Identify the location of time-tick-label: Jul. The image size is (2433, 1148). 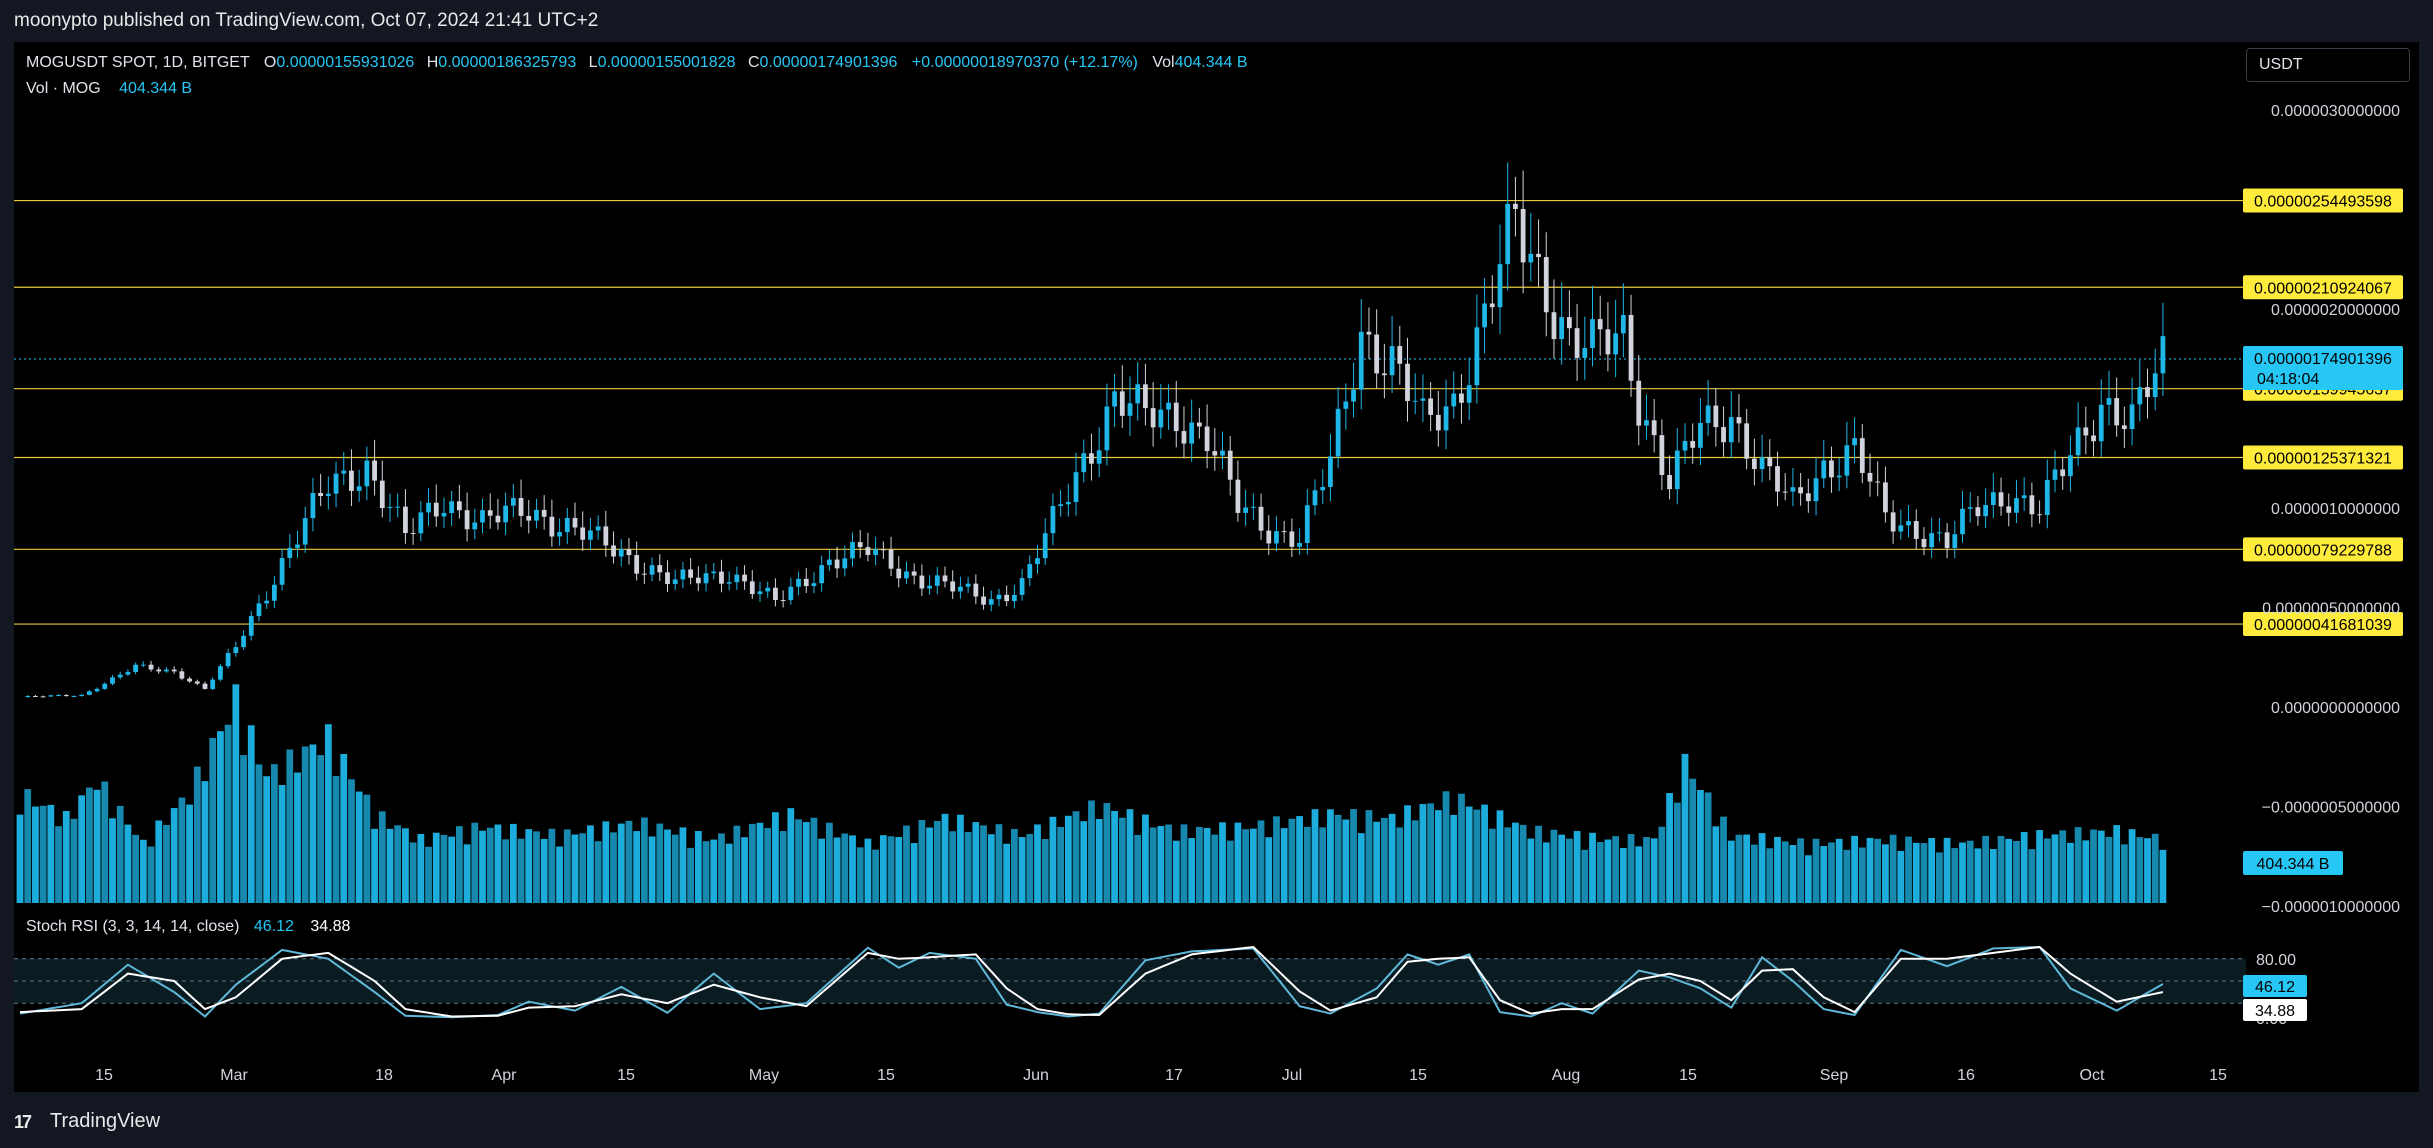
(1292, 1075).